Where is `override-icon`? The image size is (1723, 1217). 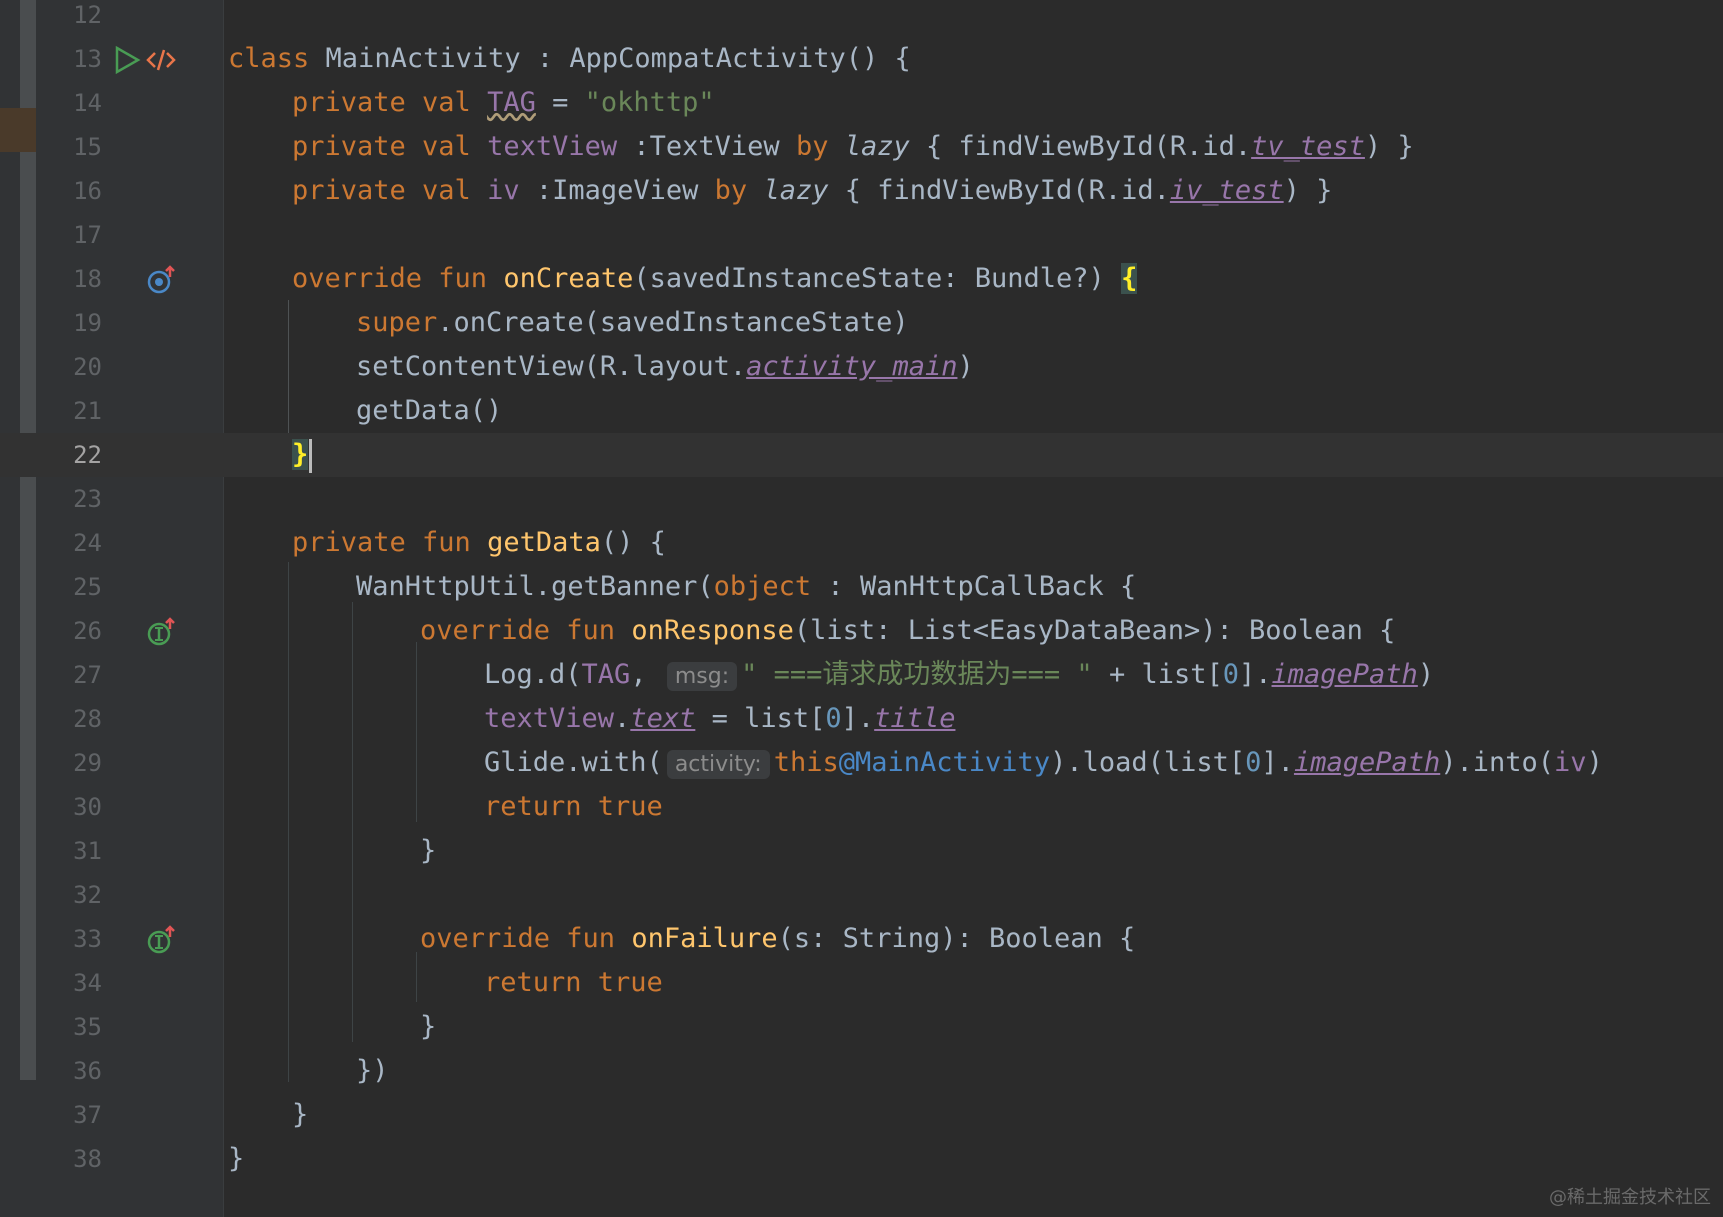
override-icon is located at coordinates (161, 280).